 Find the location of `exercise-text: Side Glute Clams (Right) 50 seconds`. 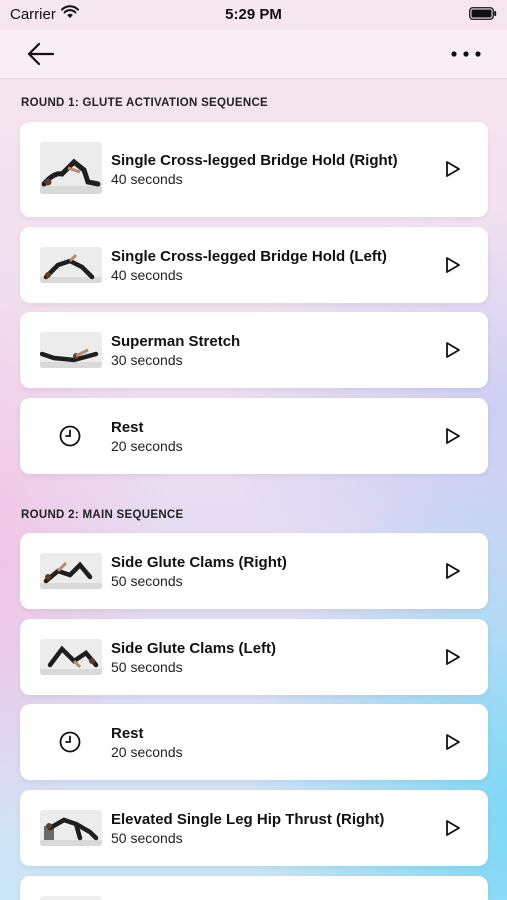

exercise-text: Side Glute Clams (Right) 50 seconds is located at coordinates (269, 571).